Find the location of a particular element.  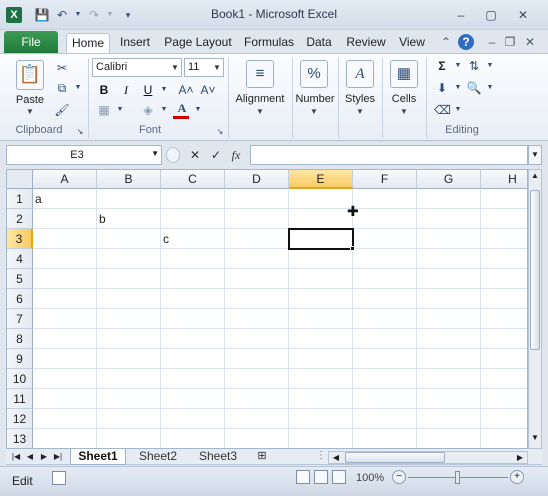

cell-a6 is located at coordinates (65, 299).